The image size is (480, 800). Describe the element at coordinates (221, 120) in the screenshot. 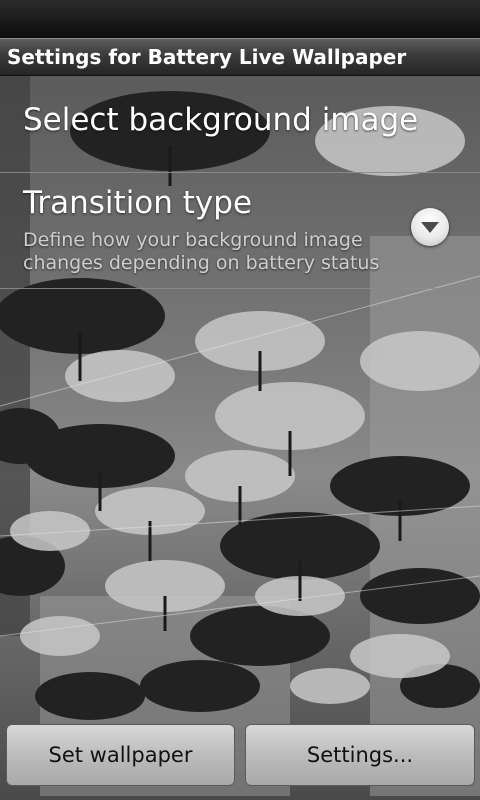

I see `pref-title-select-background: Select background image` at that location.